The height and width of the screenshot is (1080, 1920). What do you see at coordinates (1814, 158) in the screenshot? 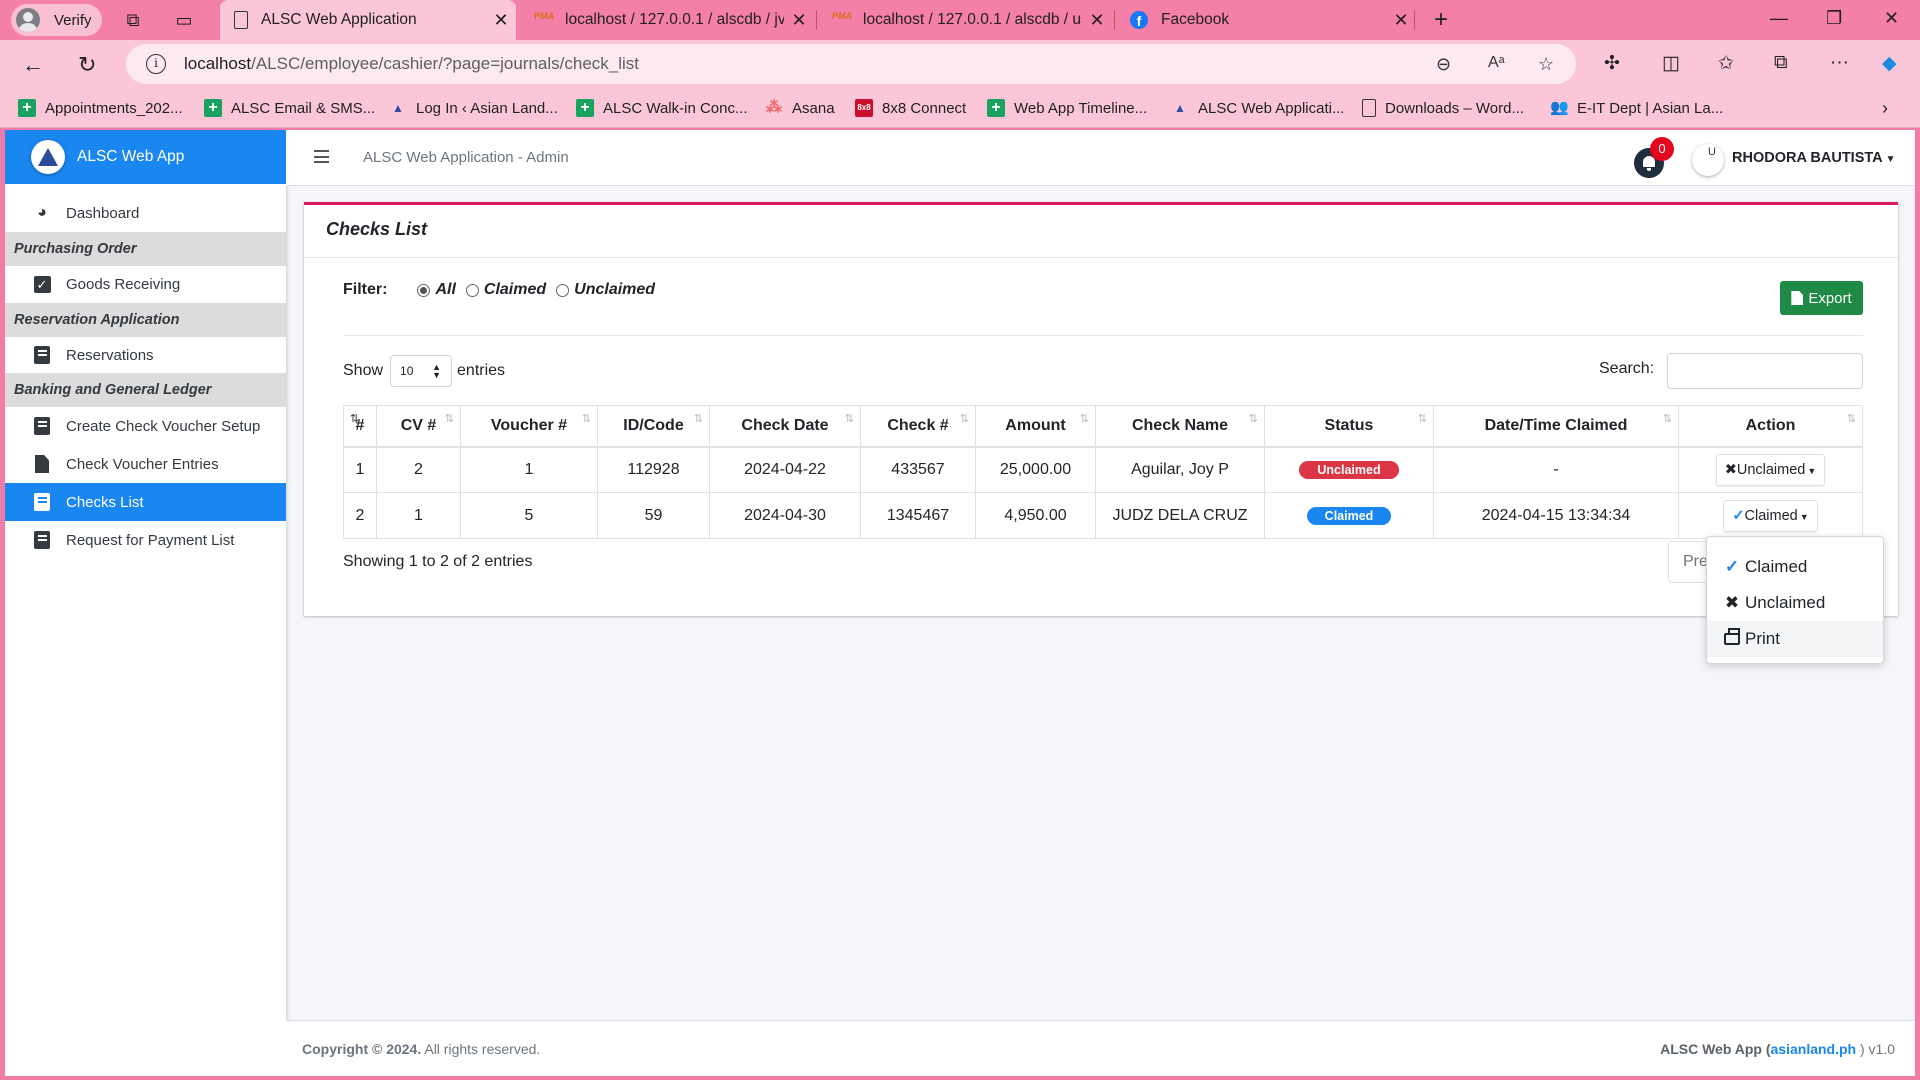
I see `user-menu: RHODORA BAUTISTA ▼` at bounding box center [1814, 158].